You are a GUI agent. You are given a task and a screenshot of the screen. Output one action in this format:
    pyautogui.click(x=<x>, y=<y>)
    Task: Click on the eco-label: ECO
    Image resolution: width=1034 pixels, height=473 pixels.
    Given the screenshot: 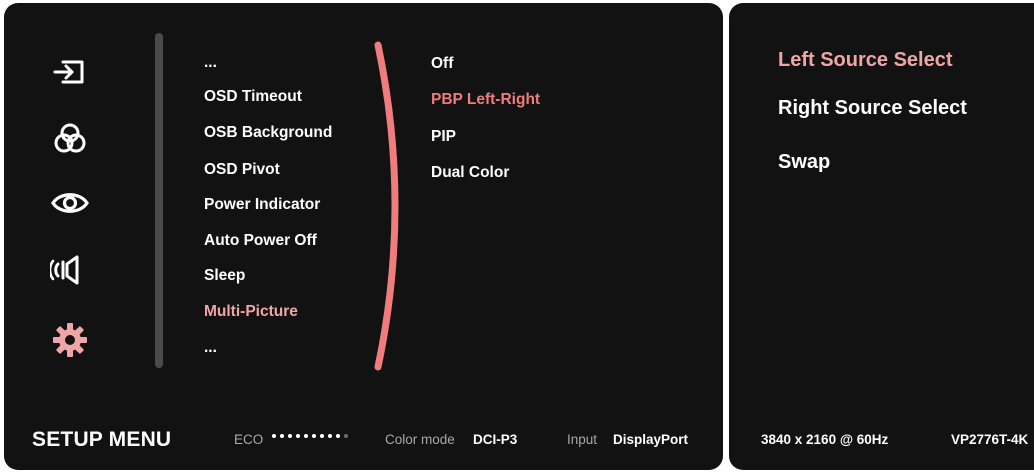 What is the action you would take?
    pyautogui.click(x=249, y=439)
    